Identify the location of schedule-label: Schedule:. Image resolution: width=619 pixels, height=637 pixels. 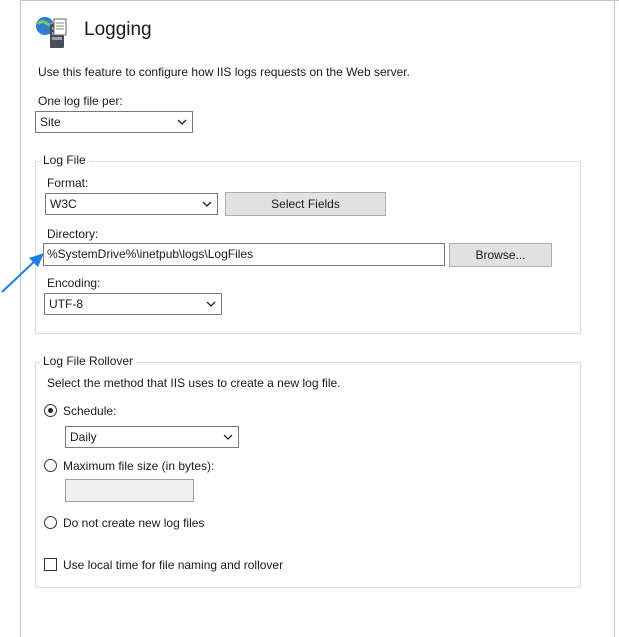
(90, 411).